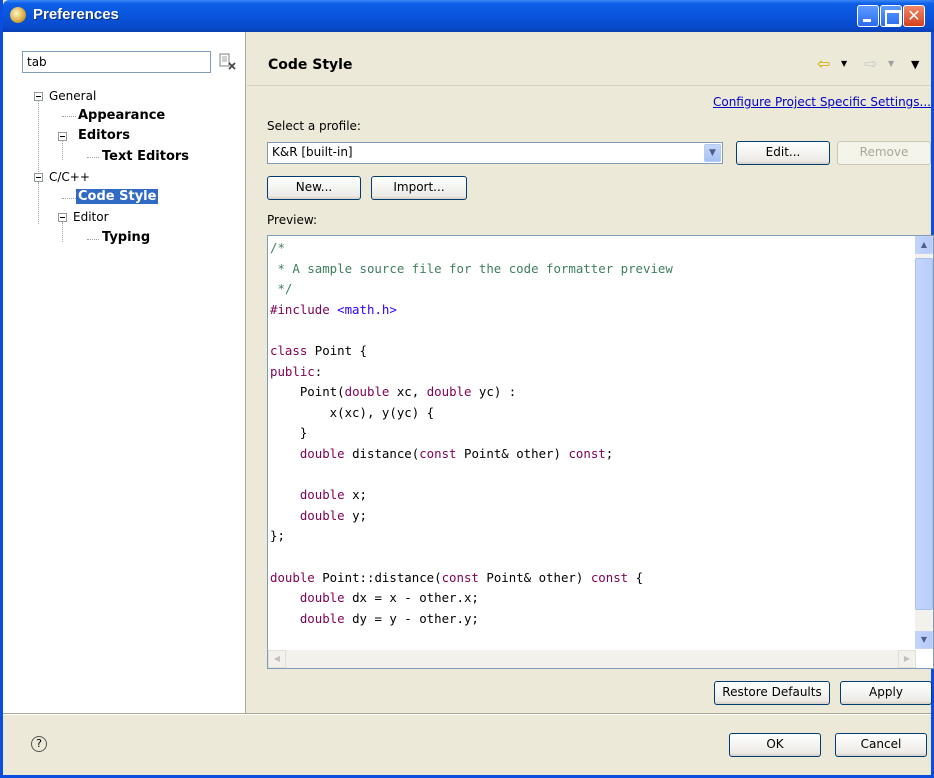  Describe the element at coordinates (310, 65) in the screenshot. I see `page-title: Code Style` at that location.